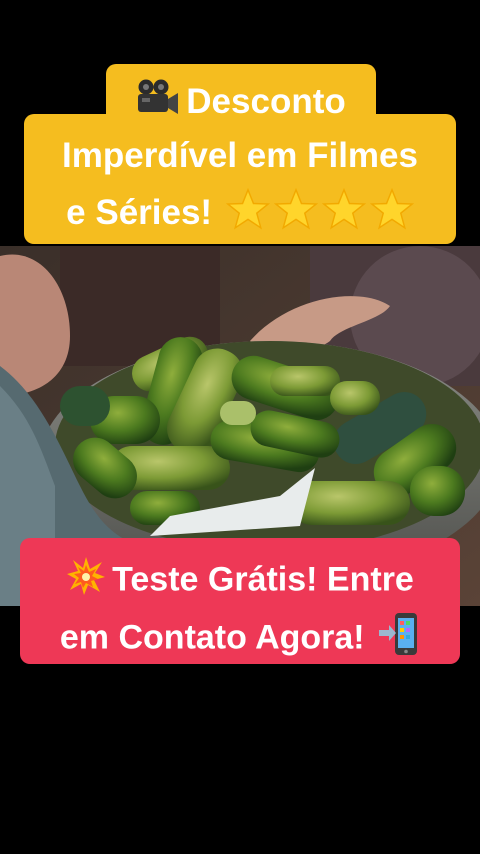 The height and width of the screenshot is (854, 480). Describe the element at coordinates (240, 639) in the screenshot. I see `bottom-caption-line-2: em Contato Agora!` at that location.